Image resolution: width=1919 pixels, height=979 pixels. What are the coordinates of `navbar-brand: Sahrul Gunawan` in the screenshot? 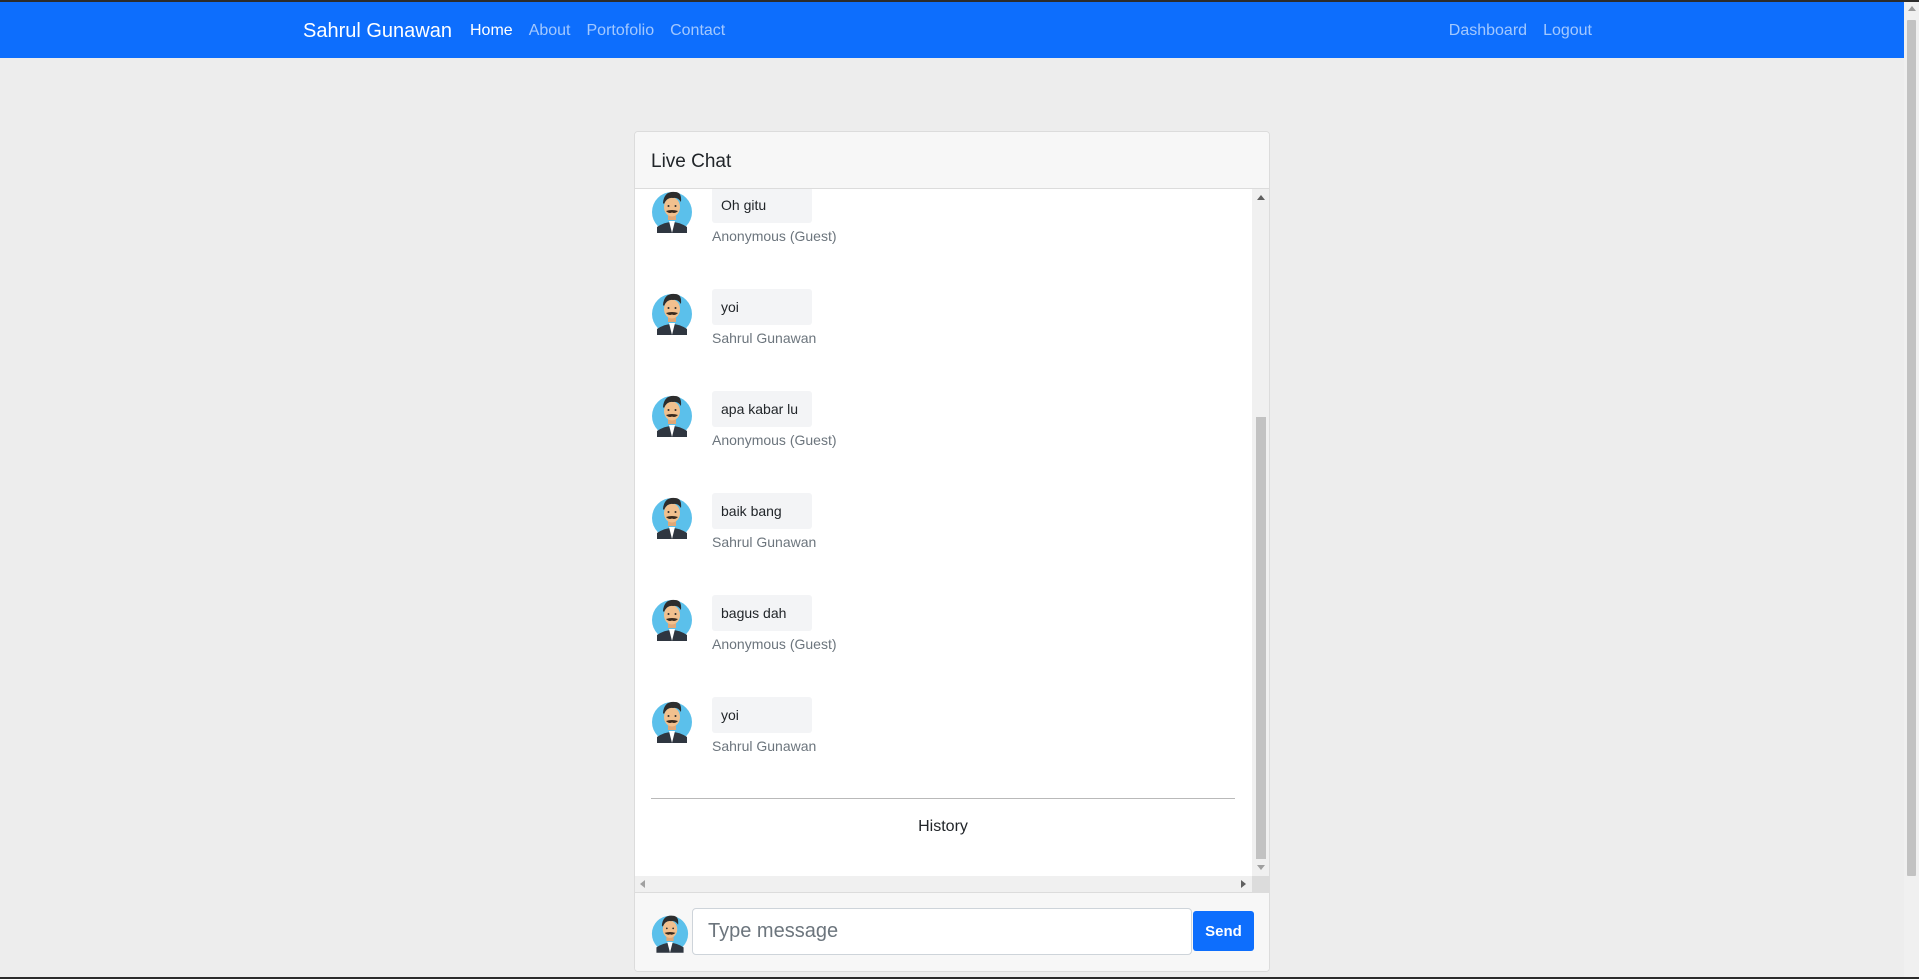 It's located at (377, 31).